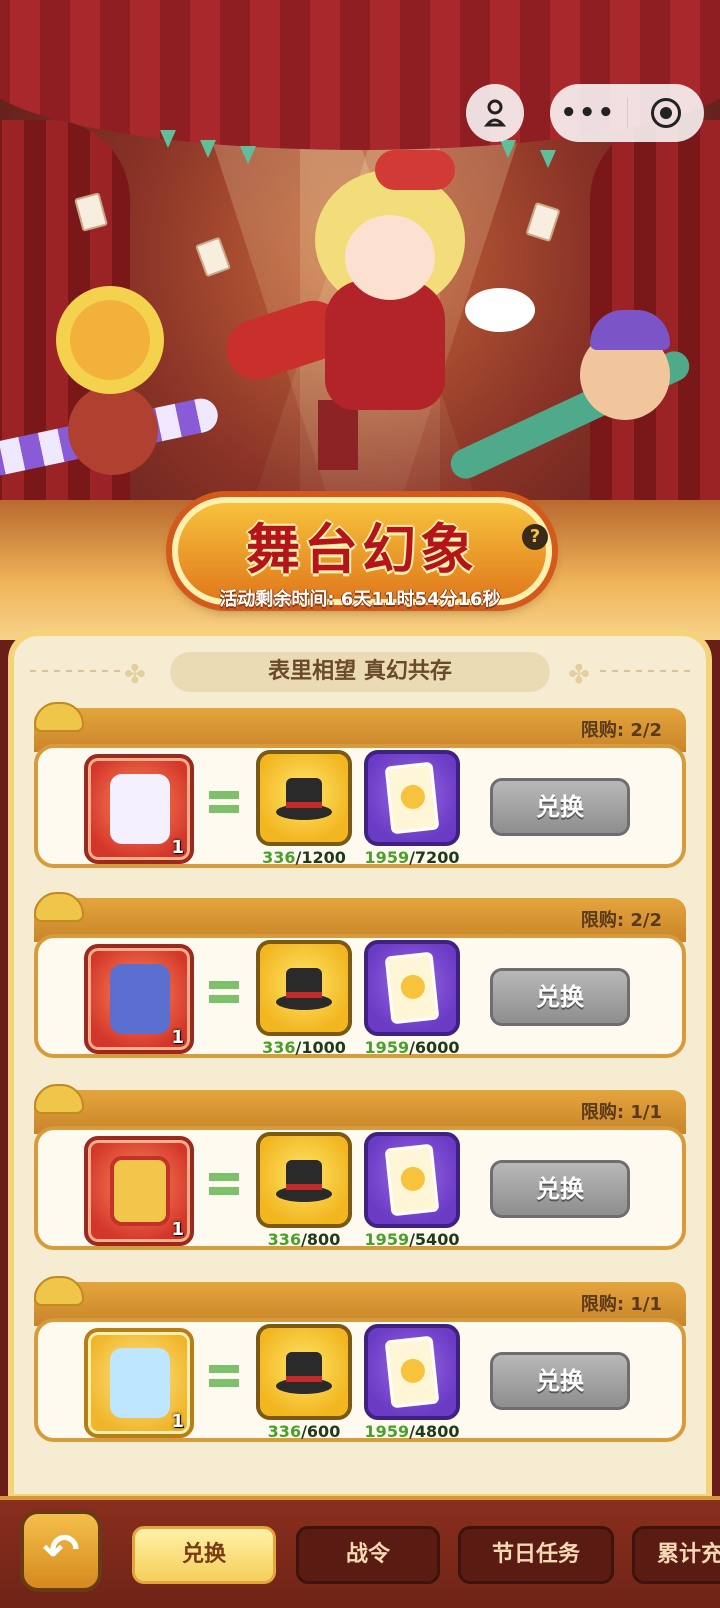  I want to click on crystal-weapon-icon, so click(140, 999).